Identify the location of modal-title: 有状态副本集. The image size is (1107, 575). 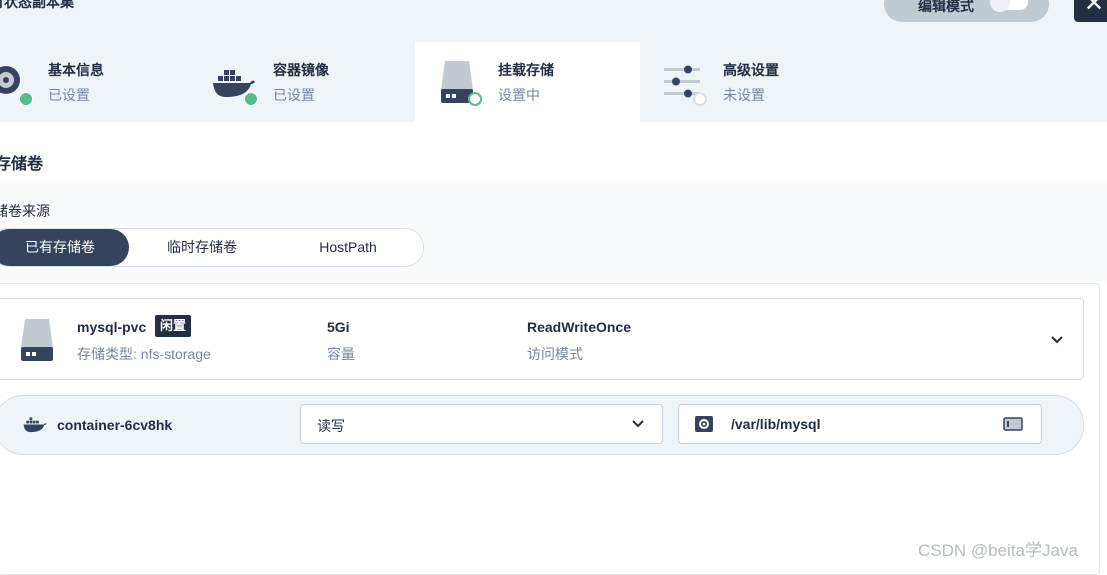
(37, 5).